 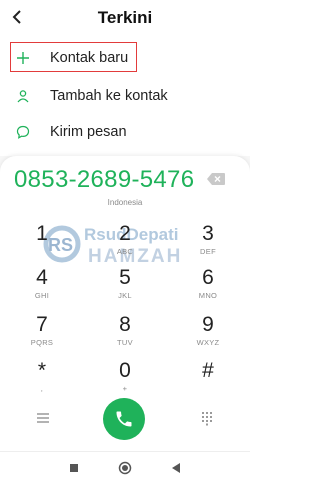 What do you see at coordinates (208, 342) in the screenshot?
I see `key-letters: WXYZ` at bounding box center [208, 342].